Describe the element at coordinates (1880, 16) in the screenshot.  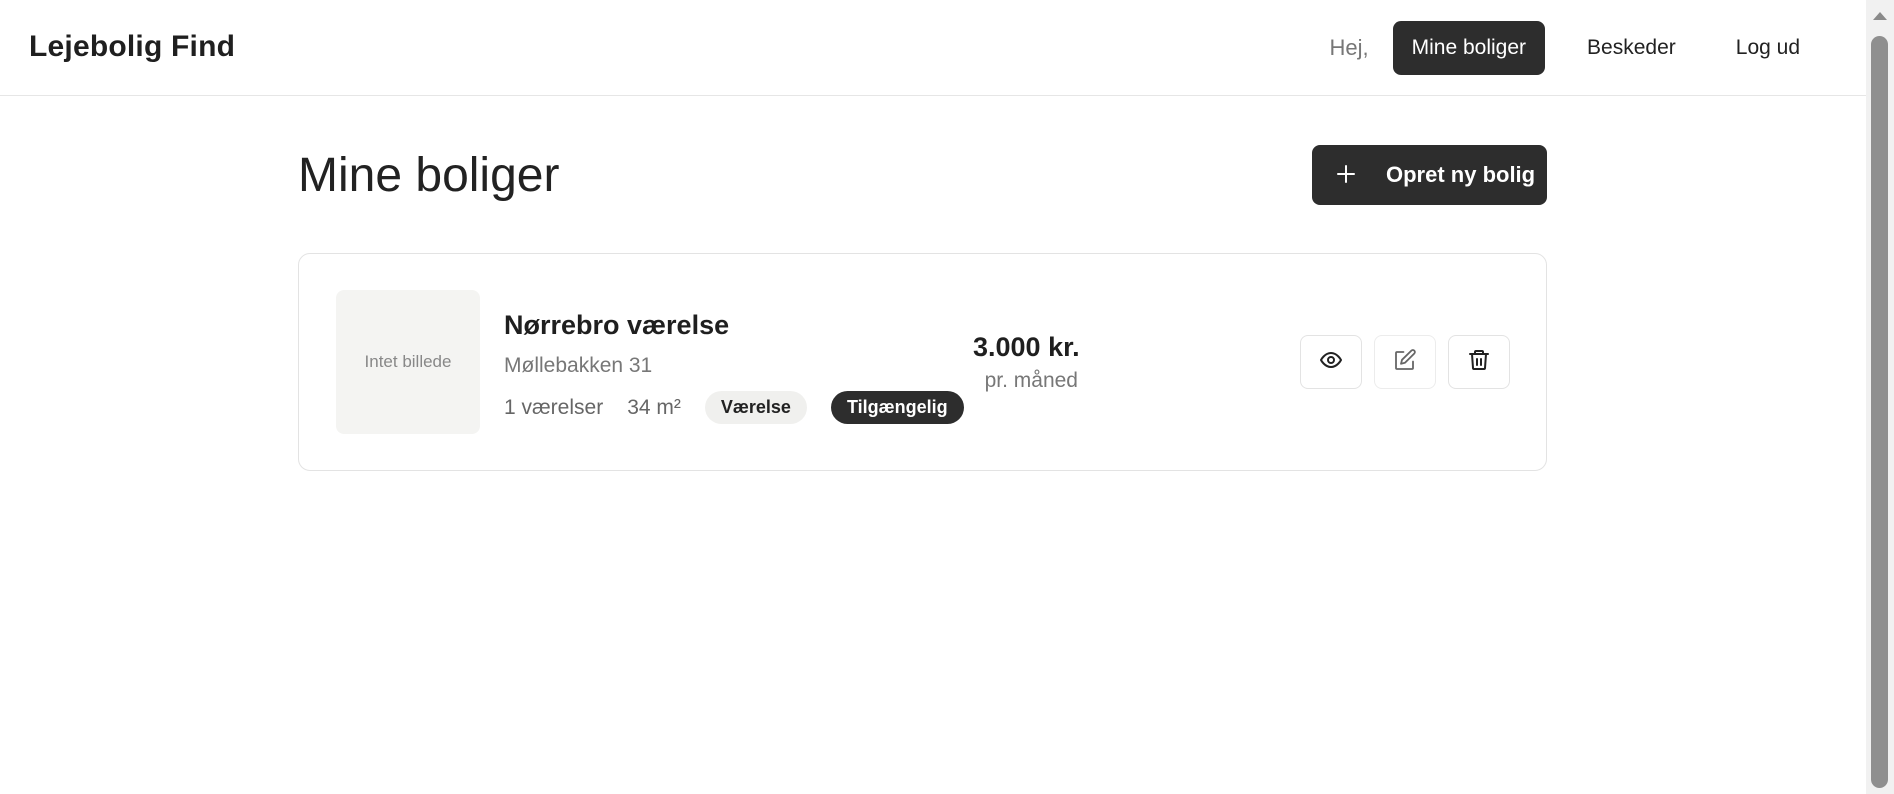
I see `scroll-up-arrow-icon` at that location.